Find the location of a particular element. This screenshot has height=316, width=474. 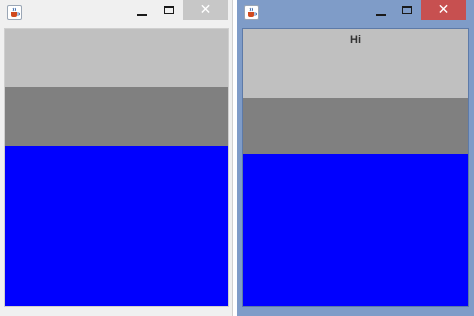

hi-label: Hi is located at coordinates (355, 40).